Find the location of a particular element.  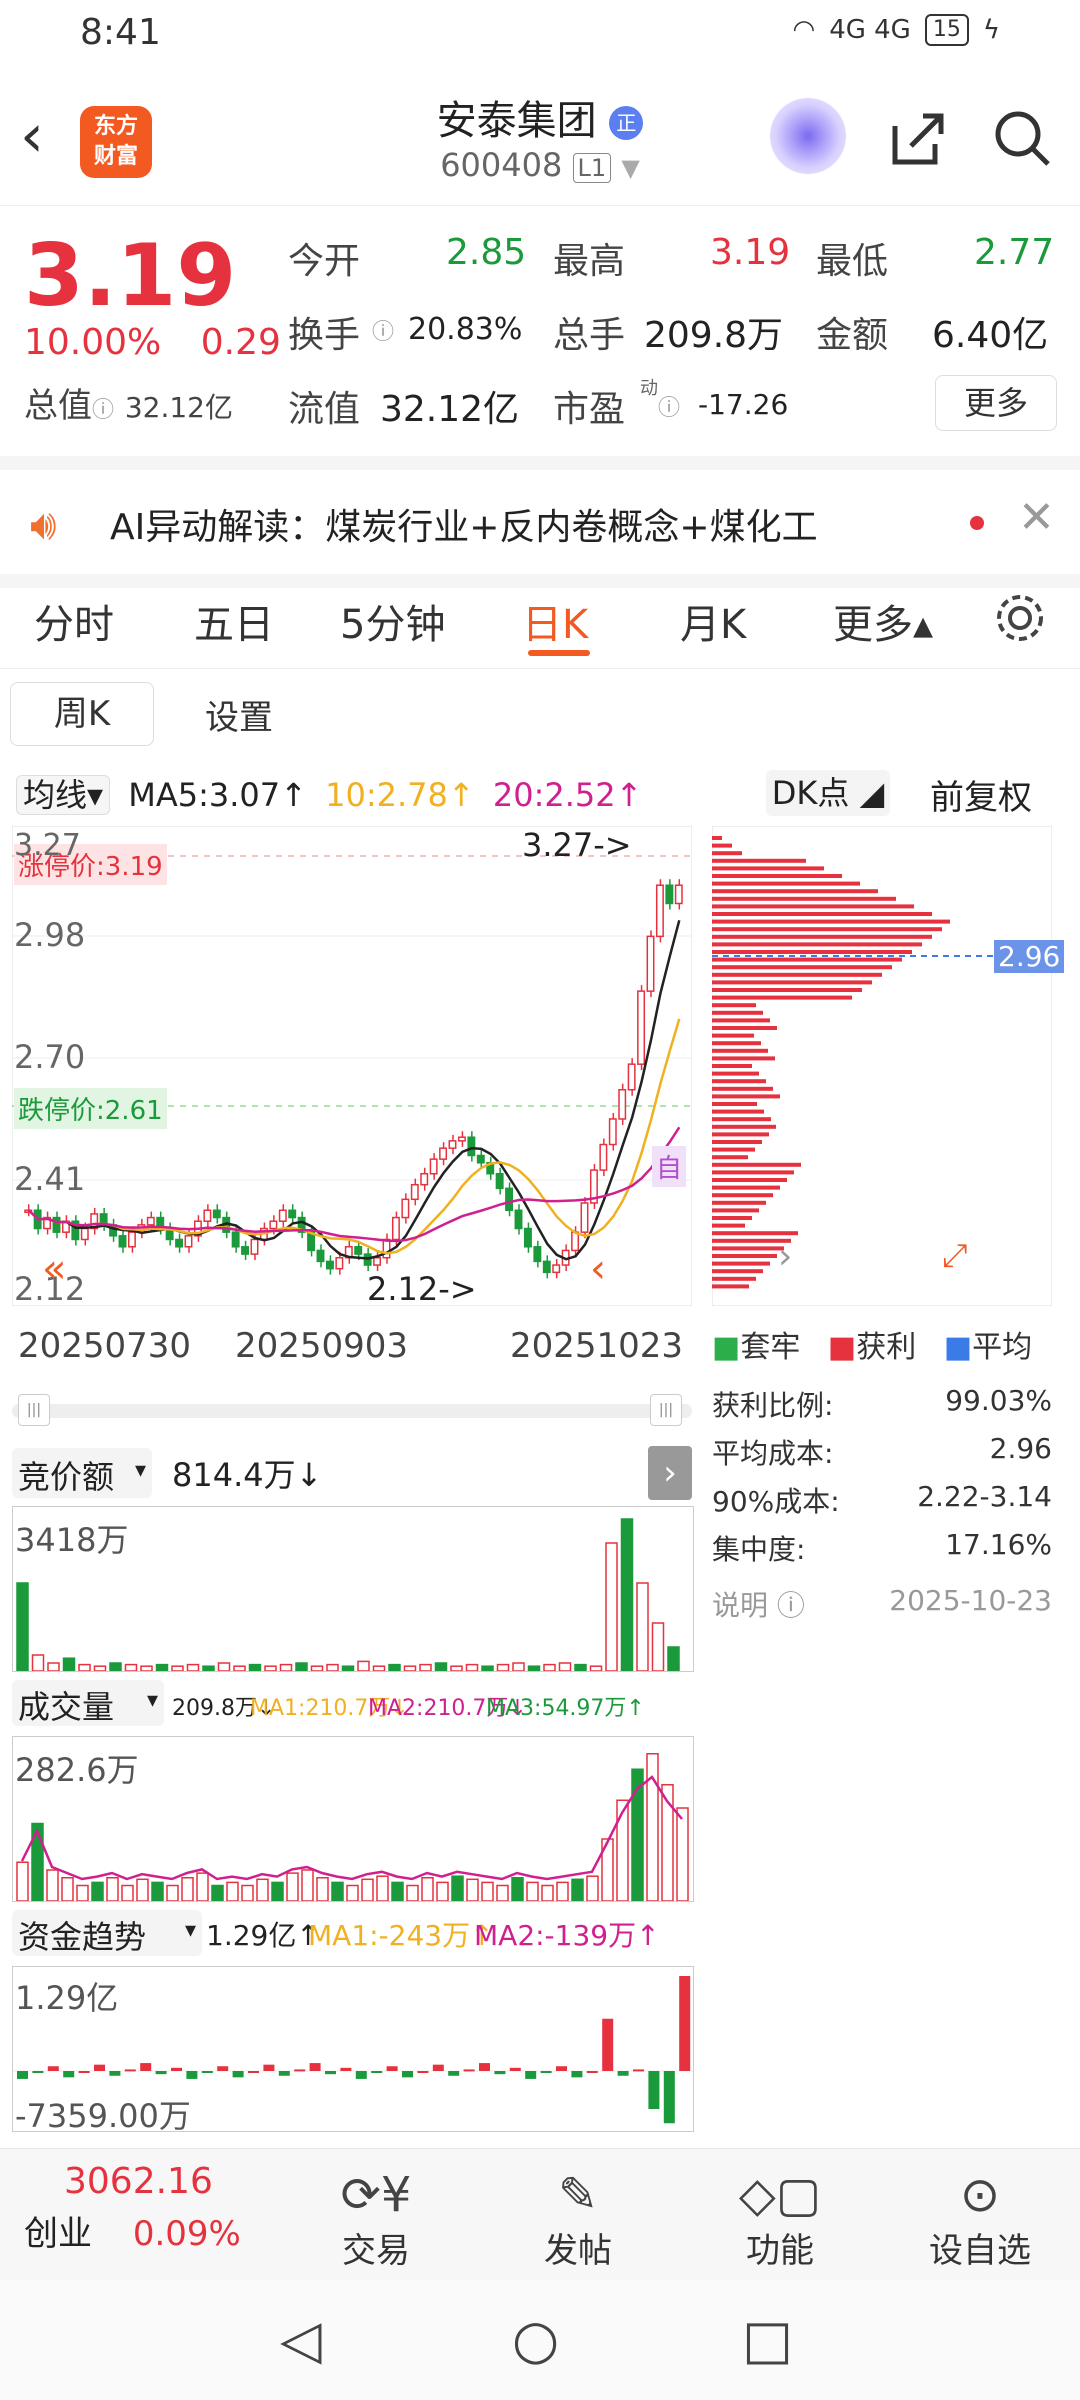

fund-chart: 1.29亿 -7359.00万 is located at coordinates (353, 2050).